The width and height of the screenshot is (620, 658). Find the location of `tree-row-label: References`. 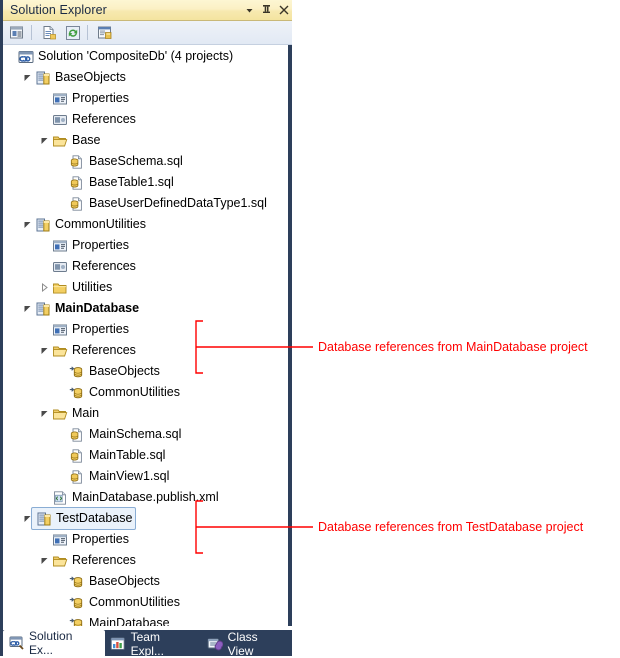

tree-row-label: References is located at coordinates (104, 560).